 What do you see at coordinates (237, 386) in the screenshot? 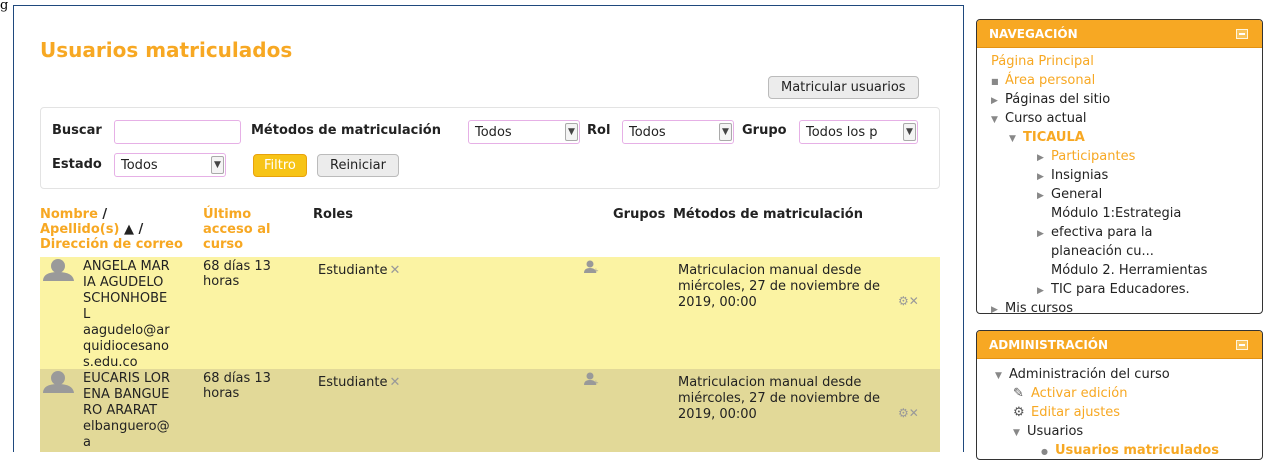
I see `last-access: 68 días 13 horas` at bounding box center [237, 386].